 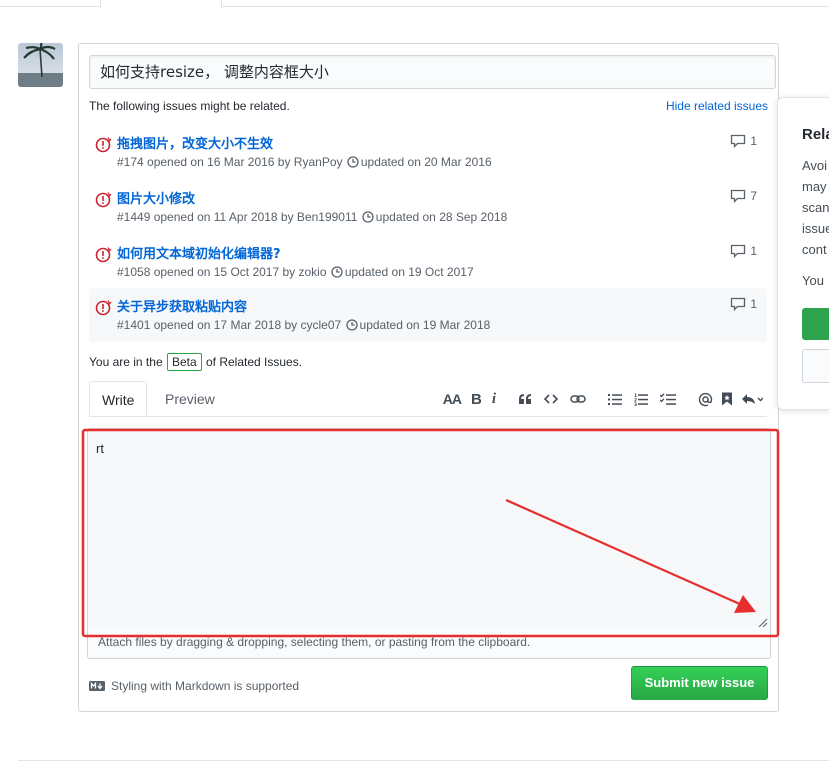 I want to click on markdown-support-note: Styling with Markdown is supported, so click(x=194, y=686).